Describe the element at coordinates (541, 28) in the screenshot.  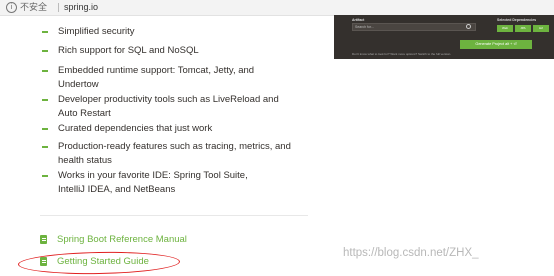
I see `dependency-chip: H2` at that location.